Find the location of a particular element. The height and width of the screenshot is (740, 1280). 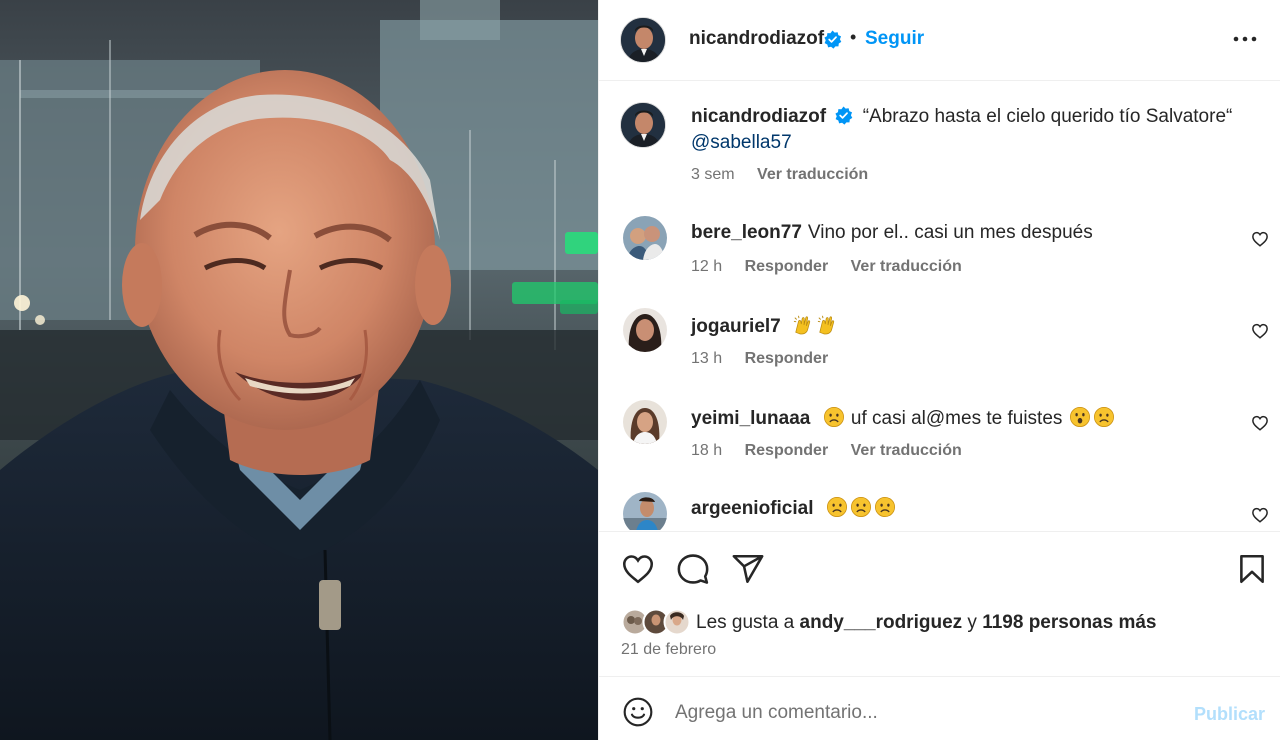

comment-input is located at coordinates (925, 713).